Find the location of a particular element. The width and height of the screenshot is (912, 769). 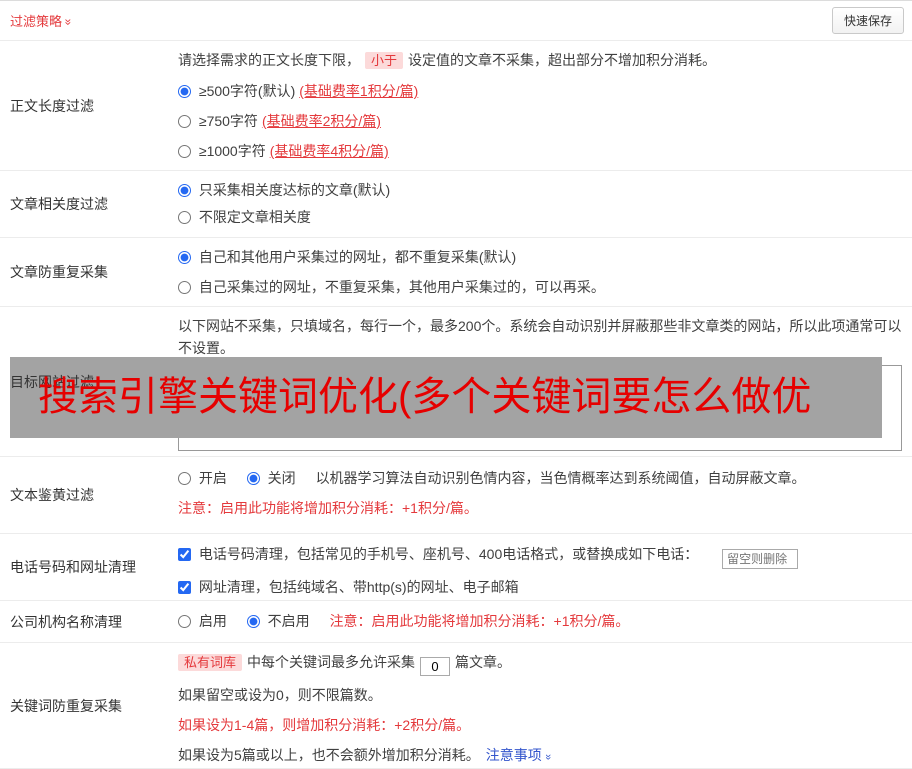

dedup-option-global: 自己和其他用户采集过的网址，都不重复采集(默认) is located at coordinates (347, 257).